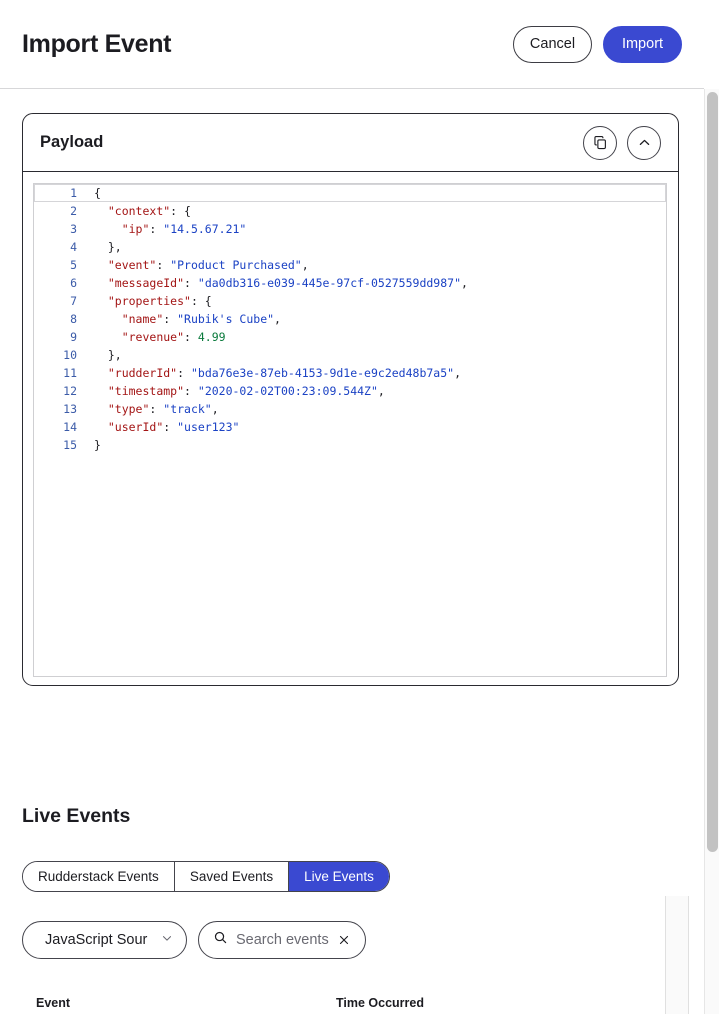 This screenshot has height=1014, width=719. What do you see at coordinates (622, 142) in the screenshot?
I see `payload-card-actions` at bounding box center [622, 142].